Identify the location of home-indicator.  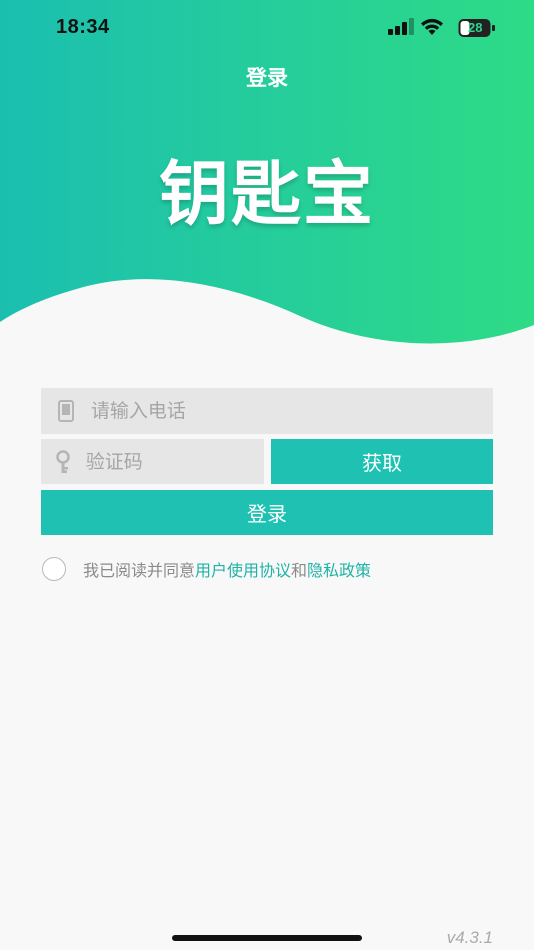
(267, 938).